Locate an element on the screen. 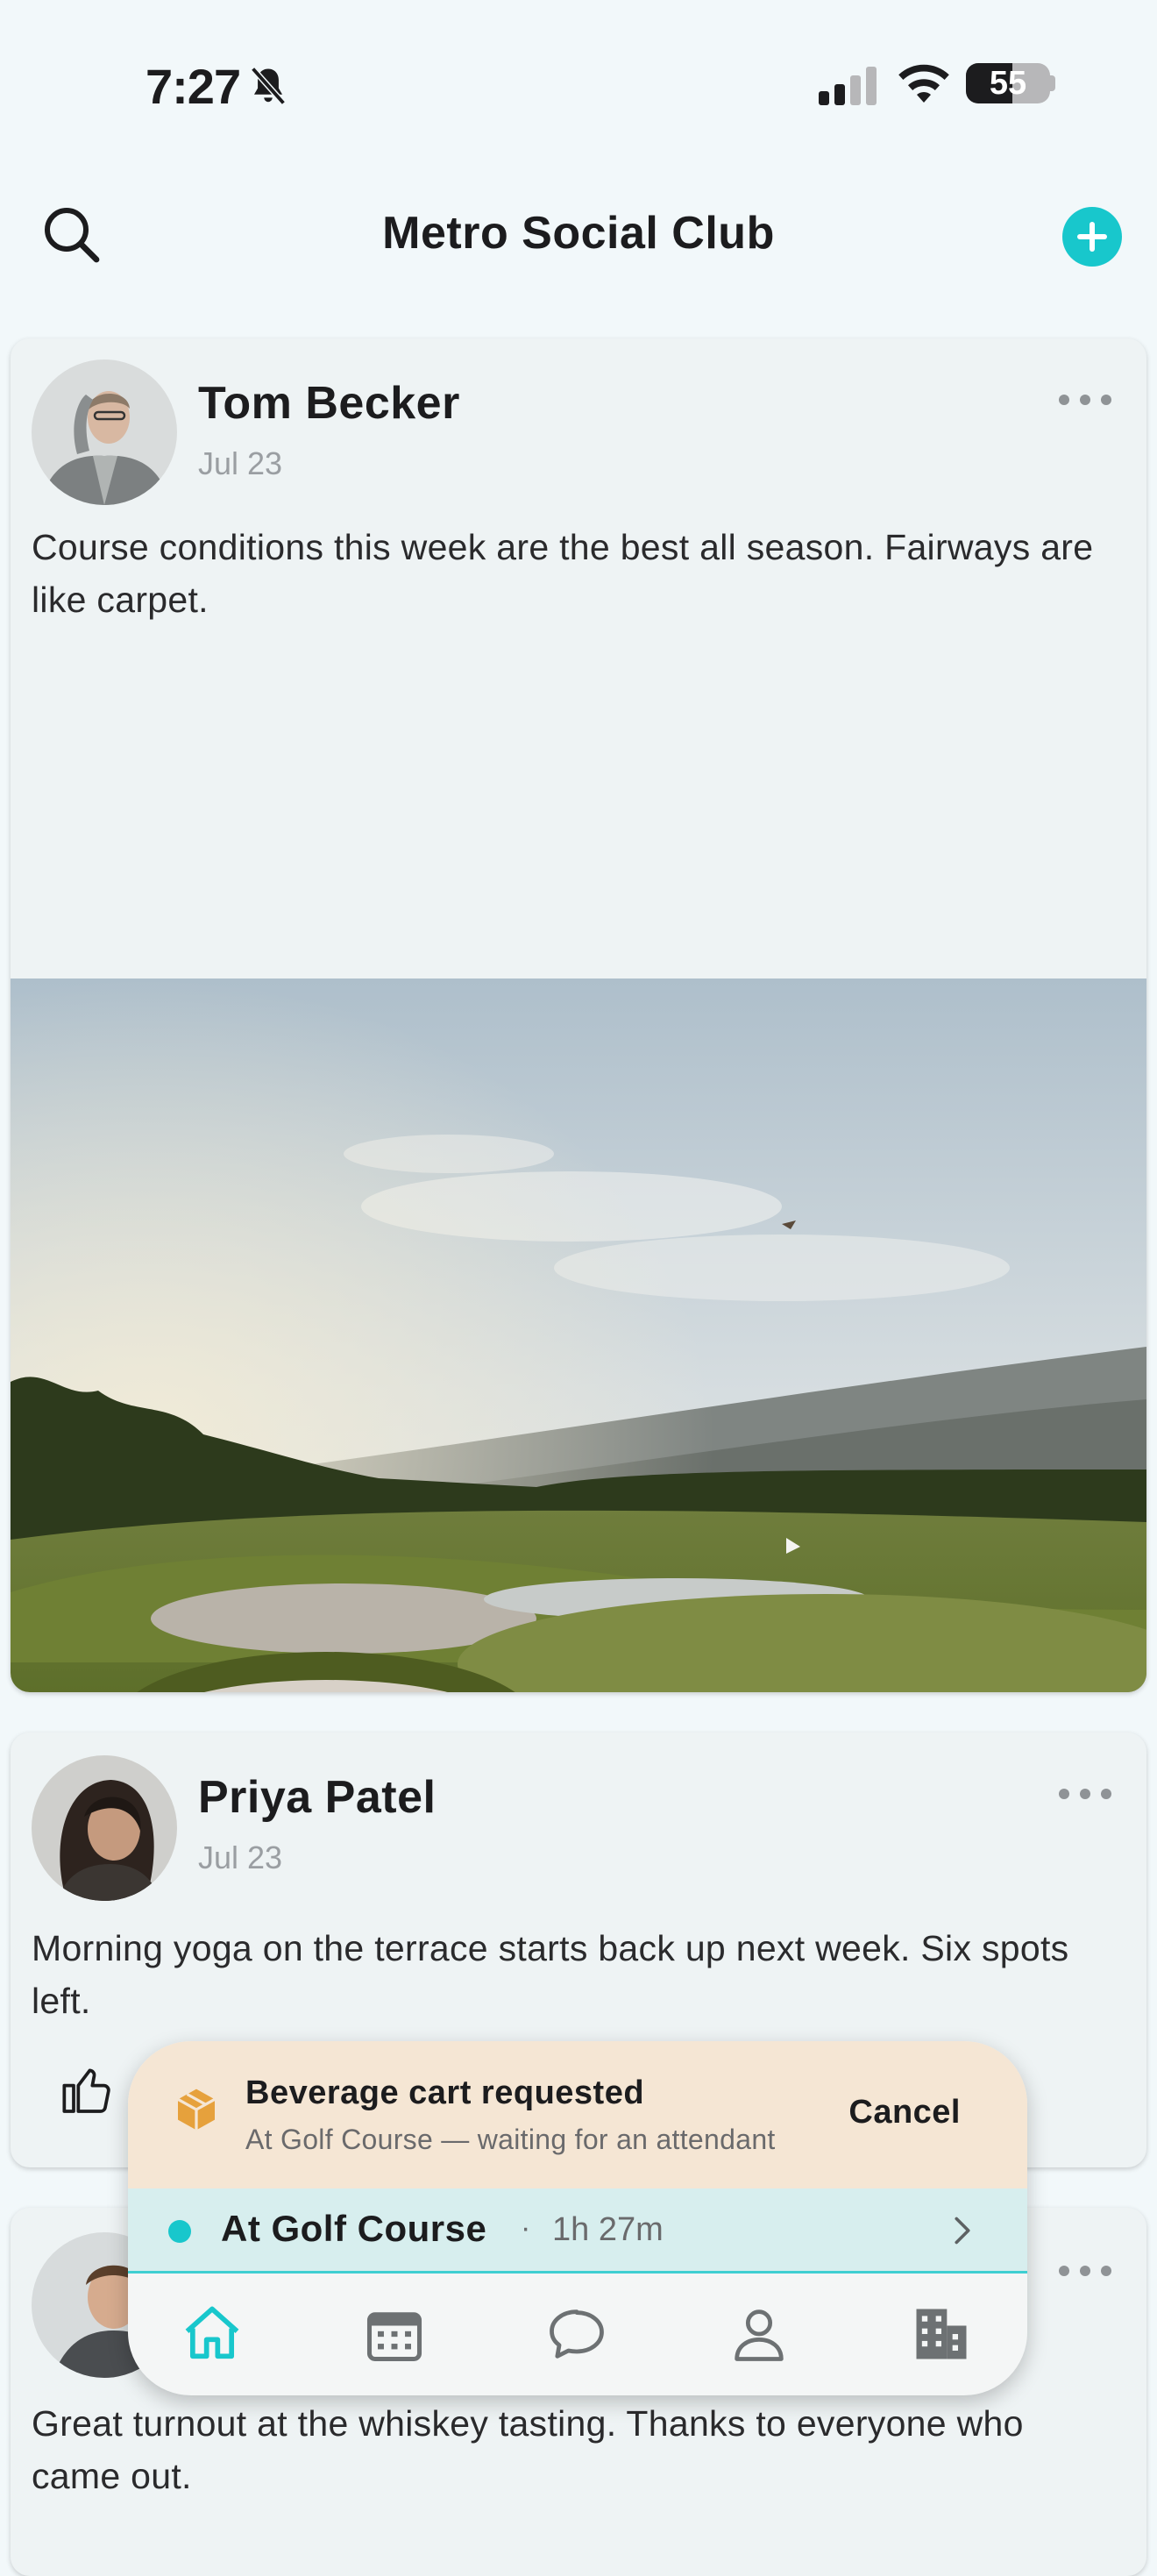 The width and height of the screenshot is (1157, 2576). profile-icon is located at coordinates (759, 2335).